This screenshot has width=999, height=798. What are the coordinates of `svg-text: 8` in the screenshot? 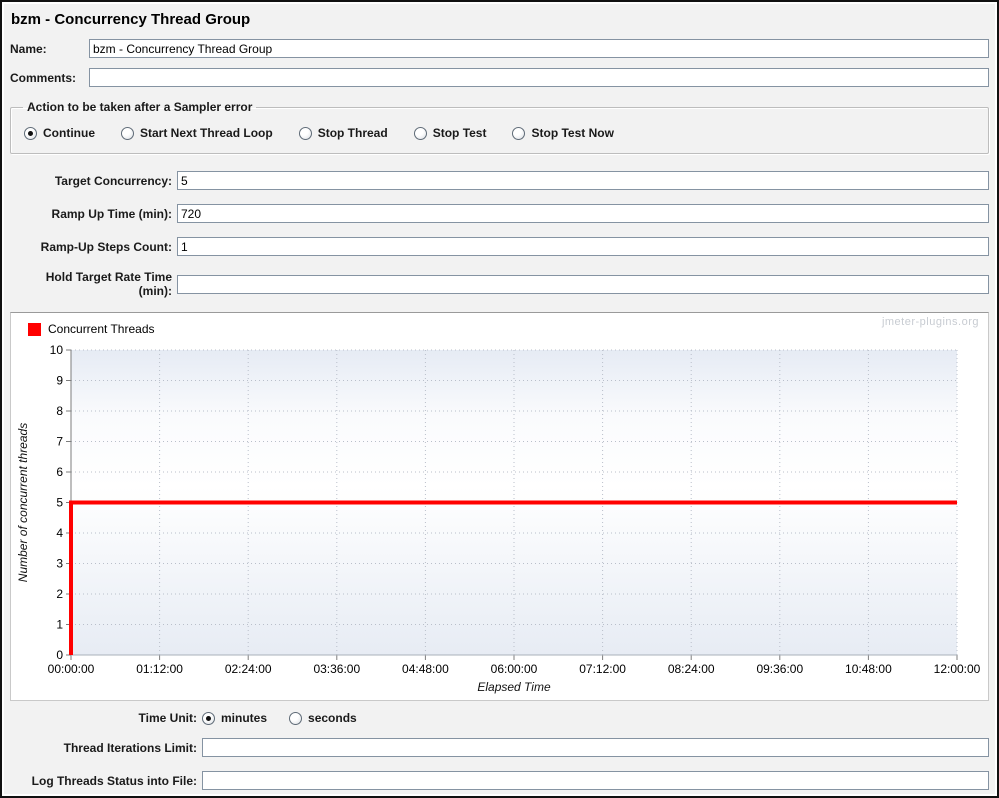 It's located at (59, 411).